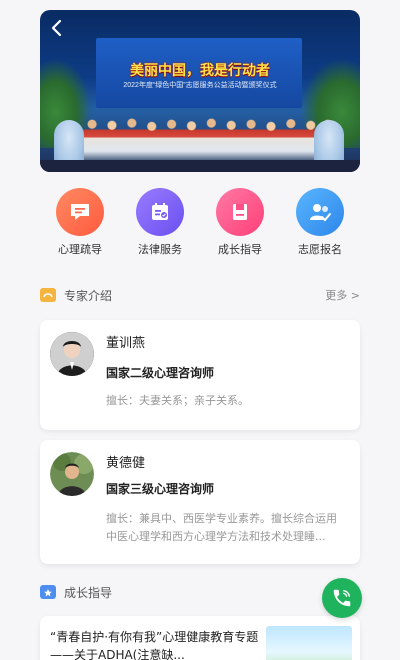 This screenshot has height=660, width=400. Describe the element at coordinates (200, 70) in the screenshot. I see `banner-title: 美丽中国，我是行动者` at that location.